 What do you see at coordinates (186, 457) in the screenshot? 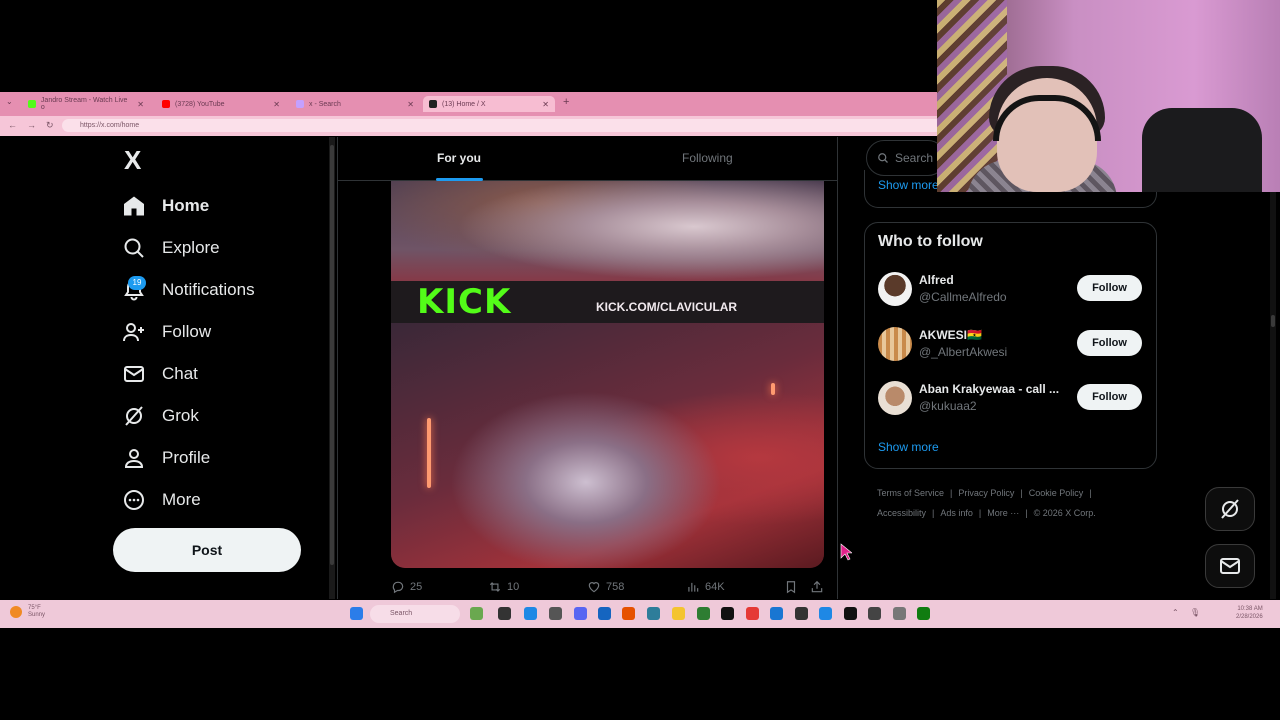
I see `nav-profile-label: Profile` at bounding box center [186, 457].